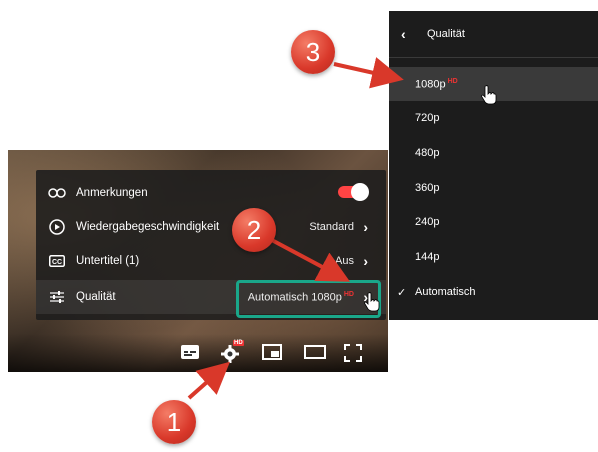 This screenshot has width=598, height=452. I want to click on annotations-icon, so click(57, 193).